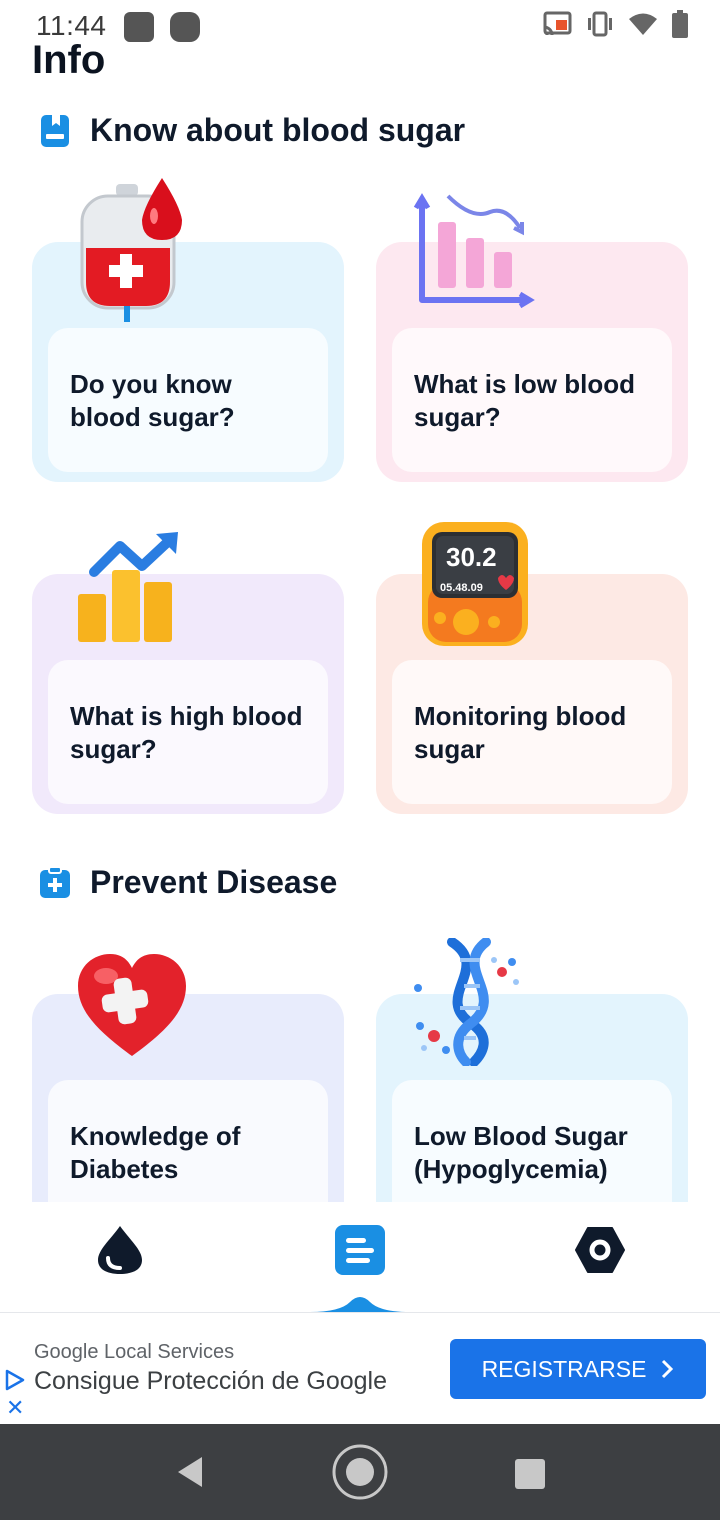  What do you see at coordinates (15, 1408) in the screenshot?
I see `ad-close-icon: ✕` at bounding box center [15, 1408].